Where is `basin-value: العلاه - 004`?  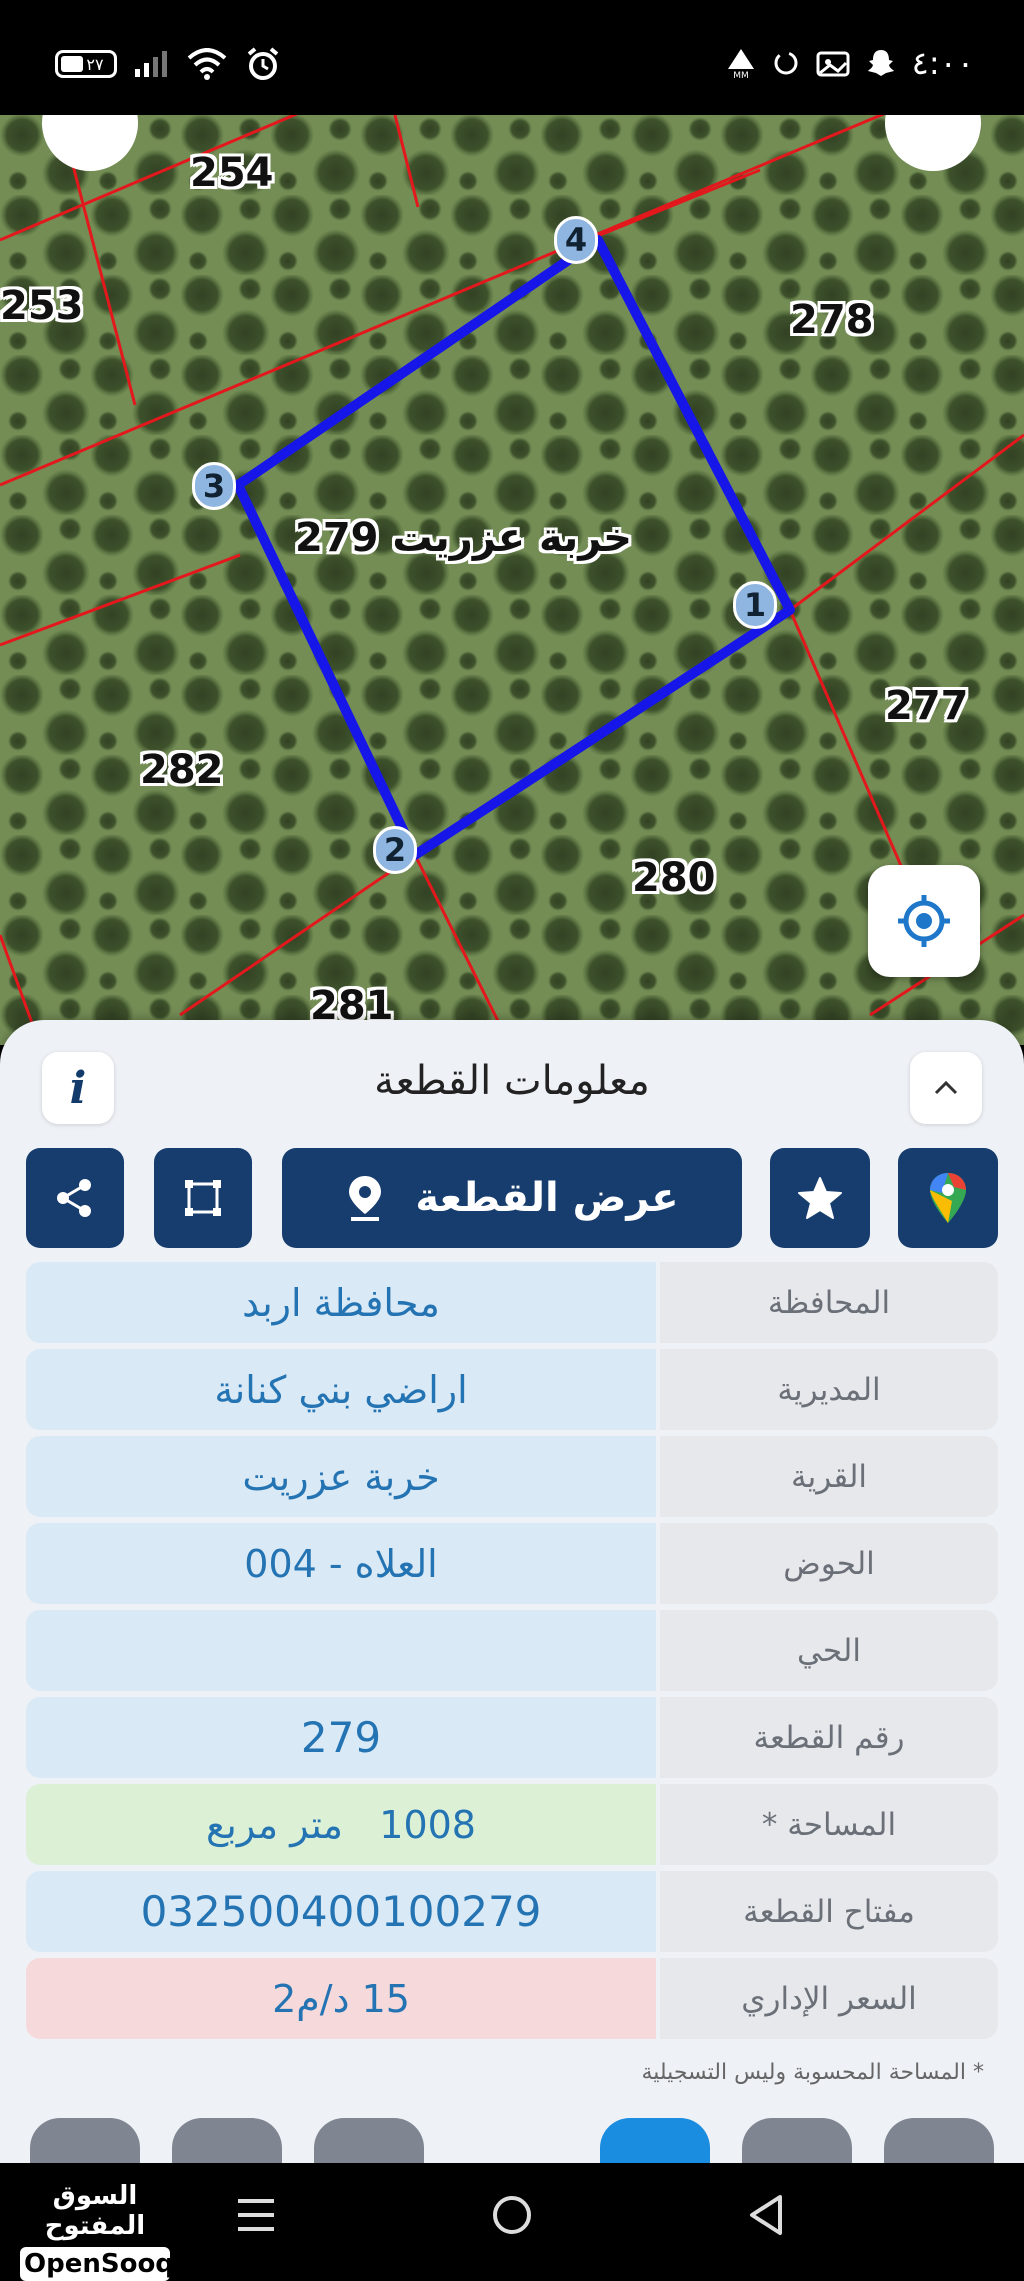
basin-value: العلاه - 004 is located at coordinates (341, 1563).